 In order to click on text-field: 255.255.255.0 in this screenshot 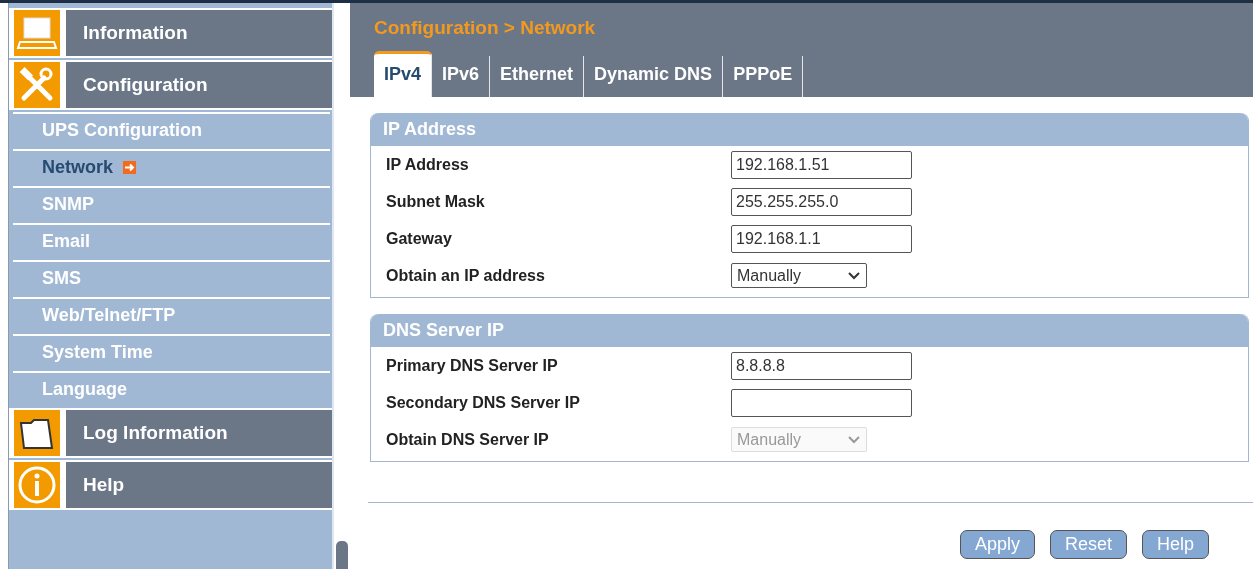, I will do `click(821, 201)`.